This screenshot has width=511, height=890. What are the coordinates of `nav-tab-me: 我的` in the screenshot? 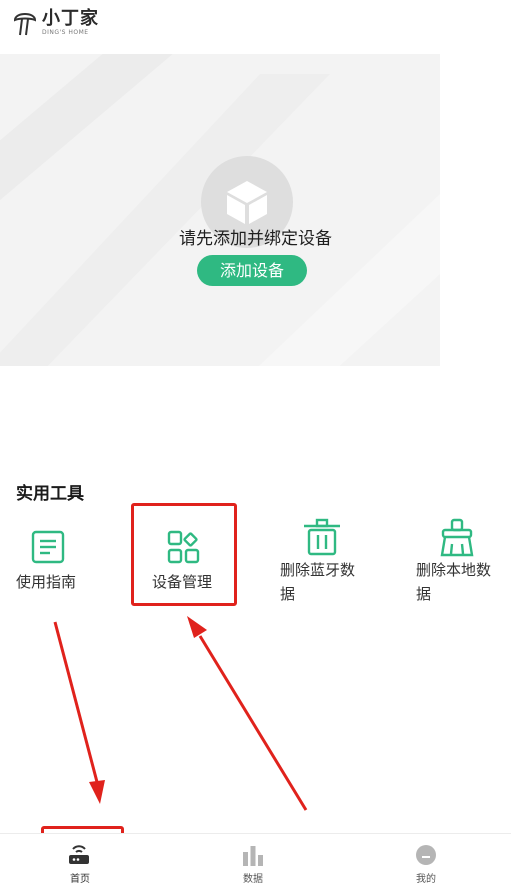 It's located at (426, 862).